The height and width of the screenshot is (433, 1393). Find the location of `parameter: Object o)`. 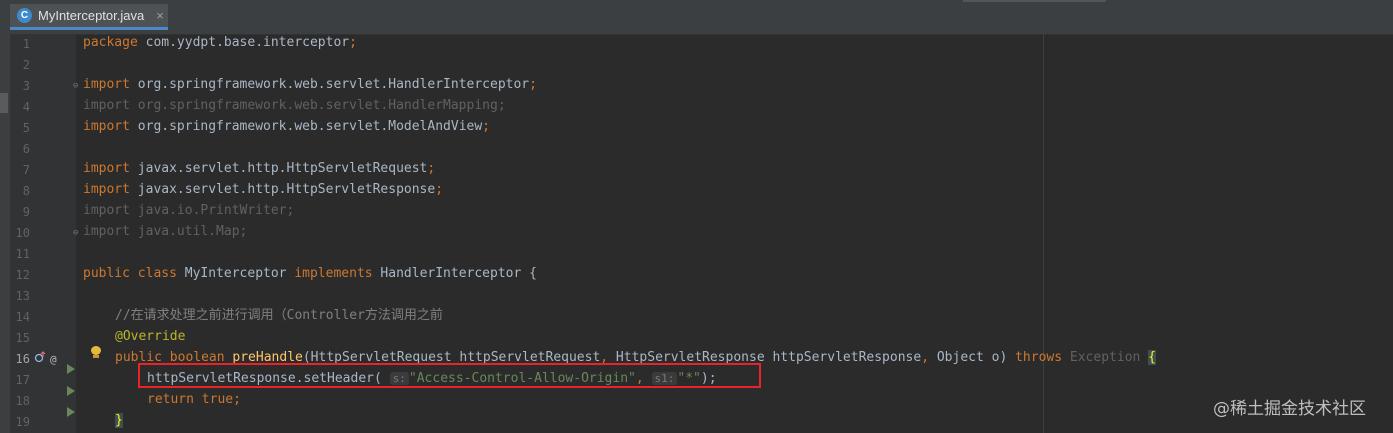

parameter: Object o) is located at coordinates (972, 357).